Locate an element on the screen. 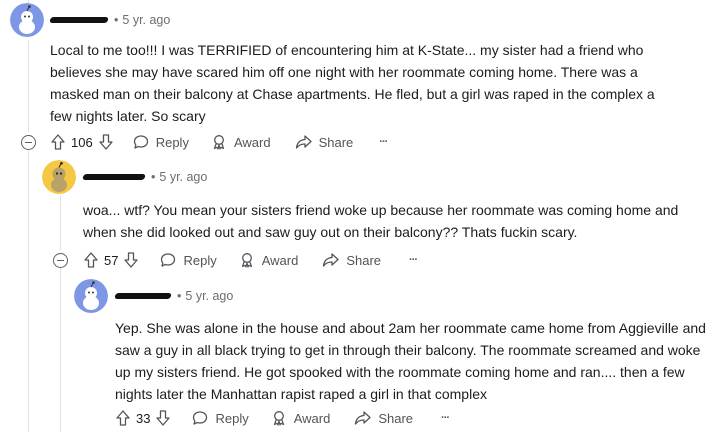 The width and height of the screenshot is (715, 432). vote-controls: 33 is located at coordinates (143, 418).